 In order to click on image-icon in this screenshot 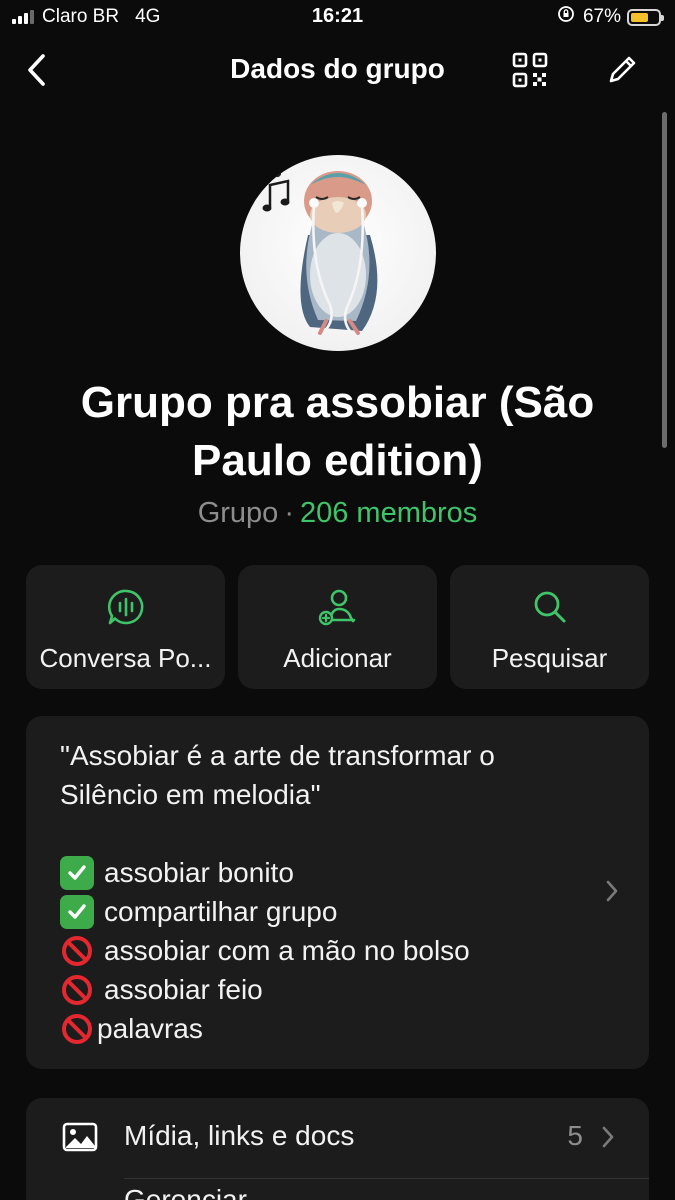, I will do `click(80, 1139)`.